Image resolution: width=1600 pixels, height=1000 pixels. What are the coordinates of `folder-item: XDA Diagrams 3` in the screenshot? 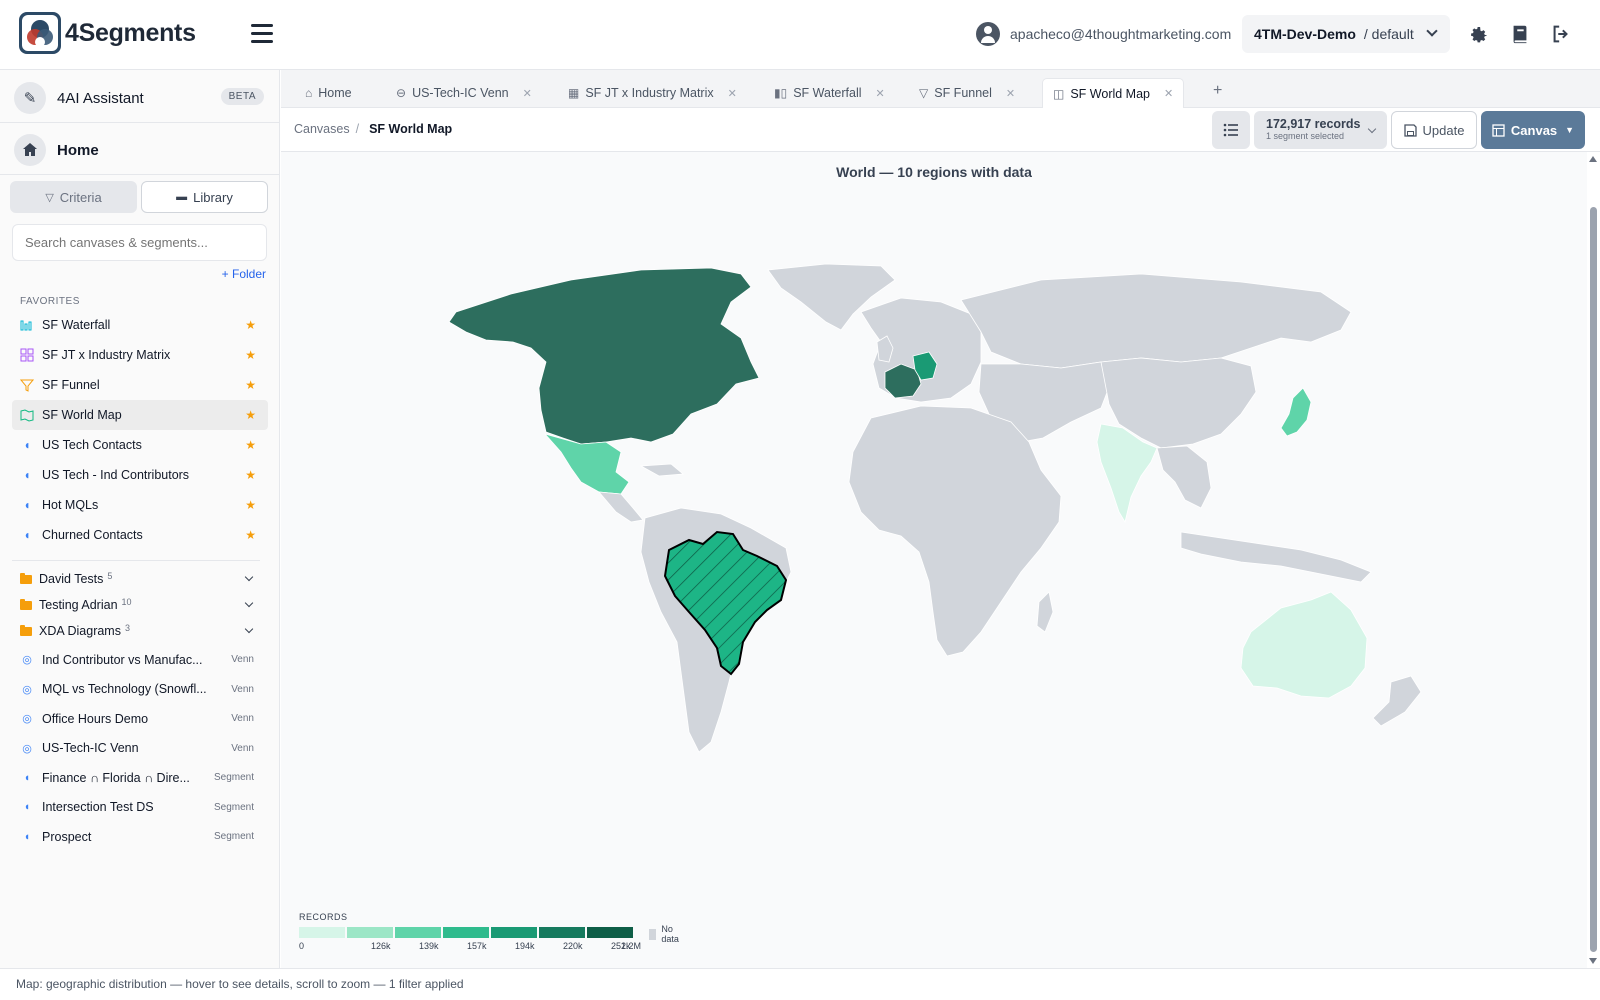 It's located at (140, 631).